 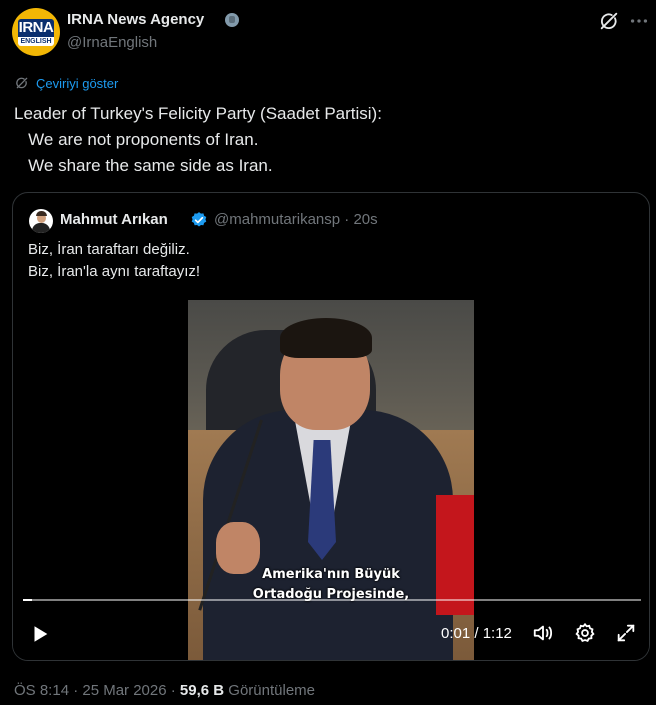 I want to click on author-avatar: IRNA ENGLISH, so click(x=36, y=32).